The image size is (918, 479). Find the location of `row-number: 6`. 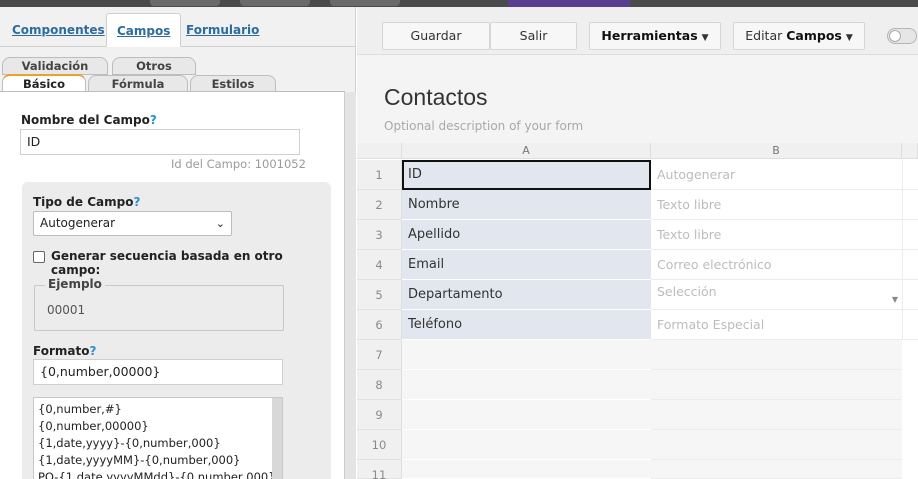

row-number: 6 is located at coordinates (379, 325).